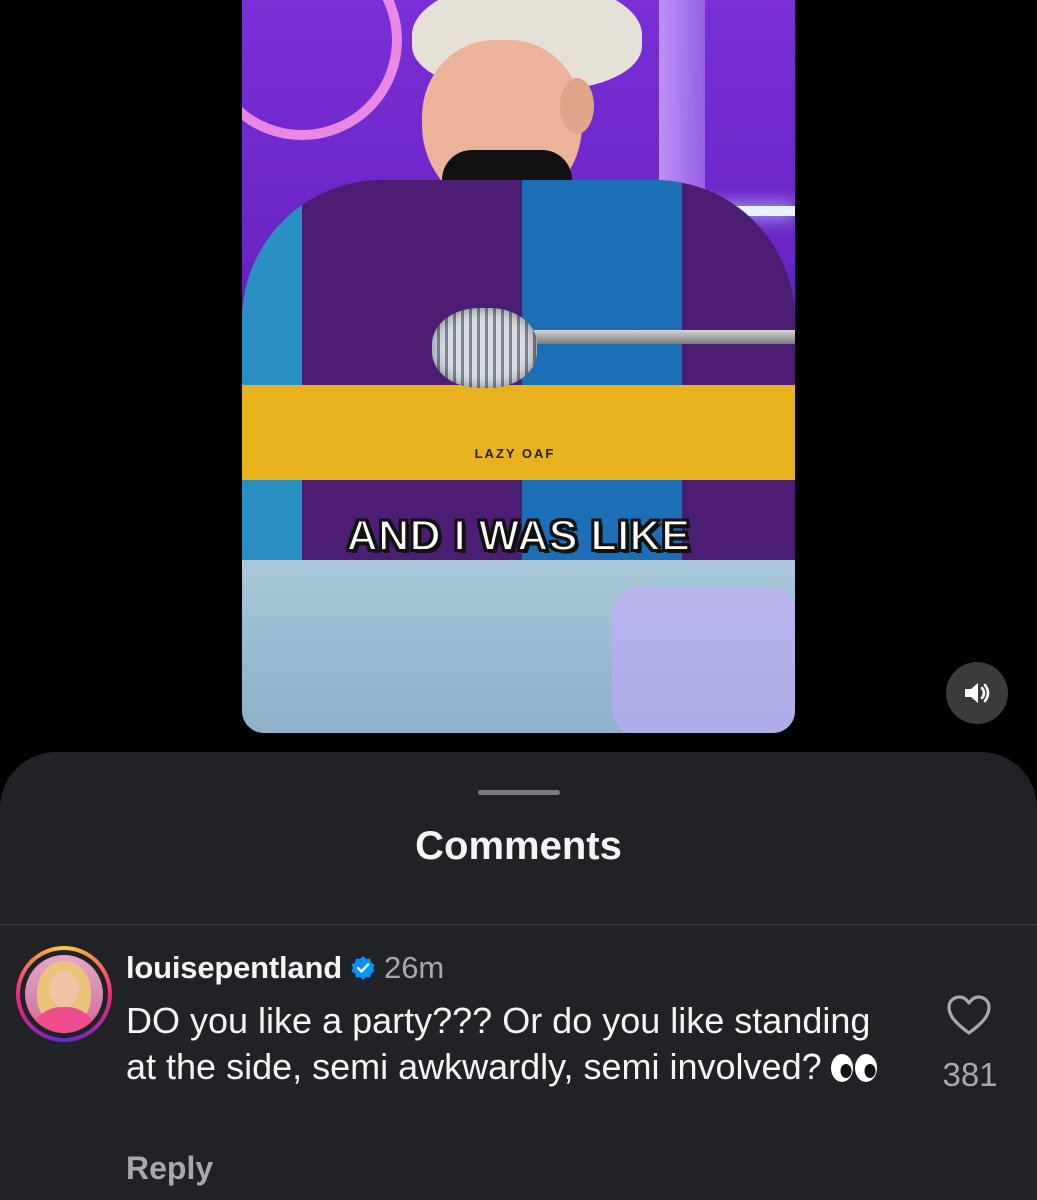 The width and height of the screenshot is (1037, 1200). Describe the element at coordinates (518, 536) in the screenshot. I see `video-caption: AND I WAS LIKE` at that location.